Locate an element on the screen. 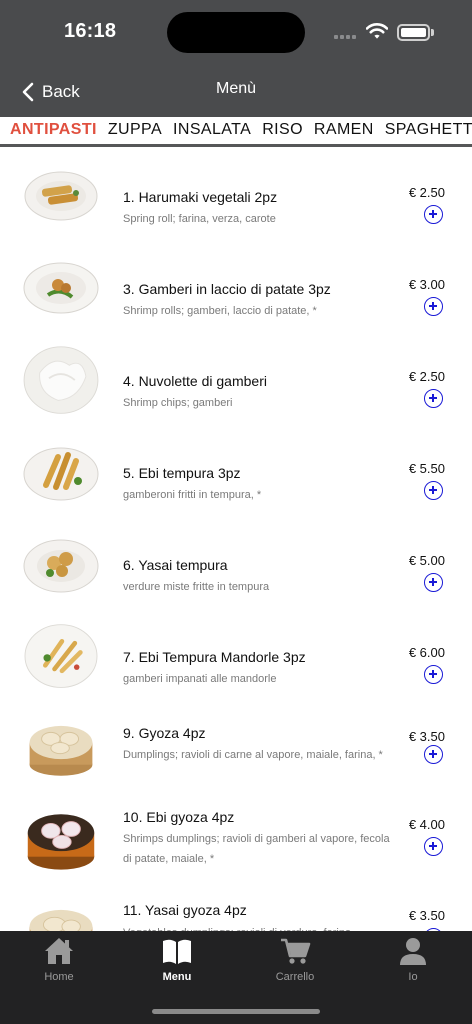  person-icon is located at coordinates (413, 951).